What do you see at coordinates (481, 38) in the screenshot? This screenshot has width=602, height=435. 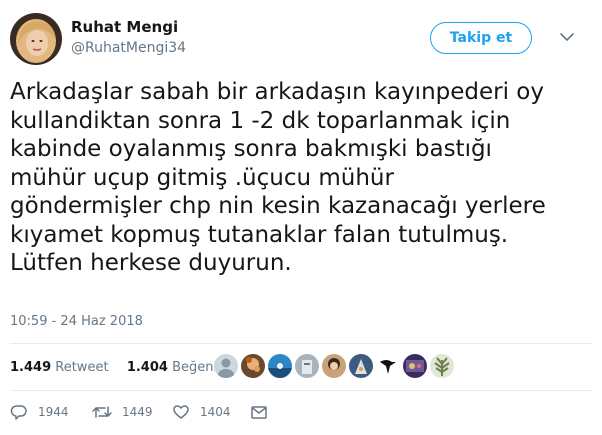 I see `follow-button: Takip et` at bounding box center [481, 38].